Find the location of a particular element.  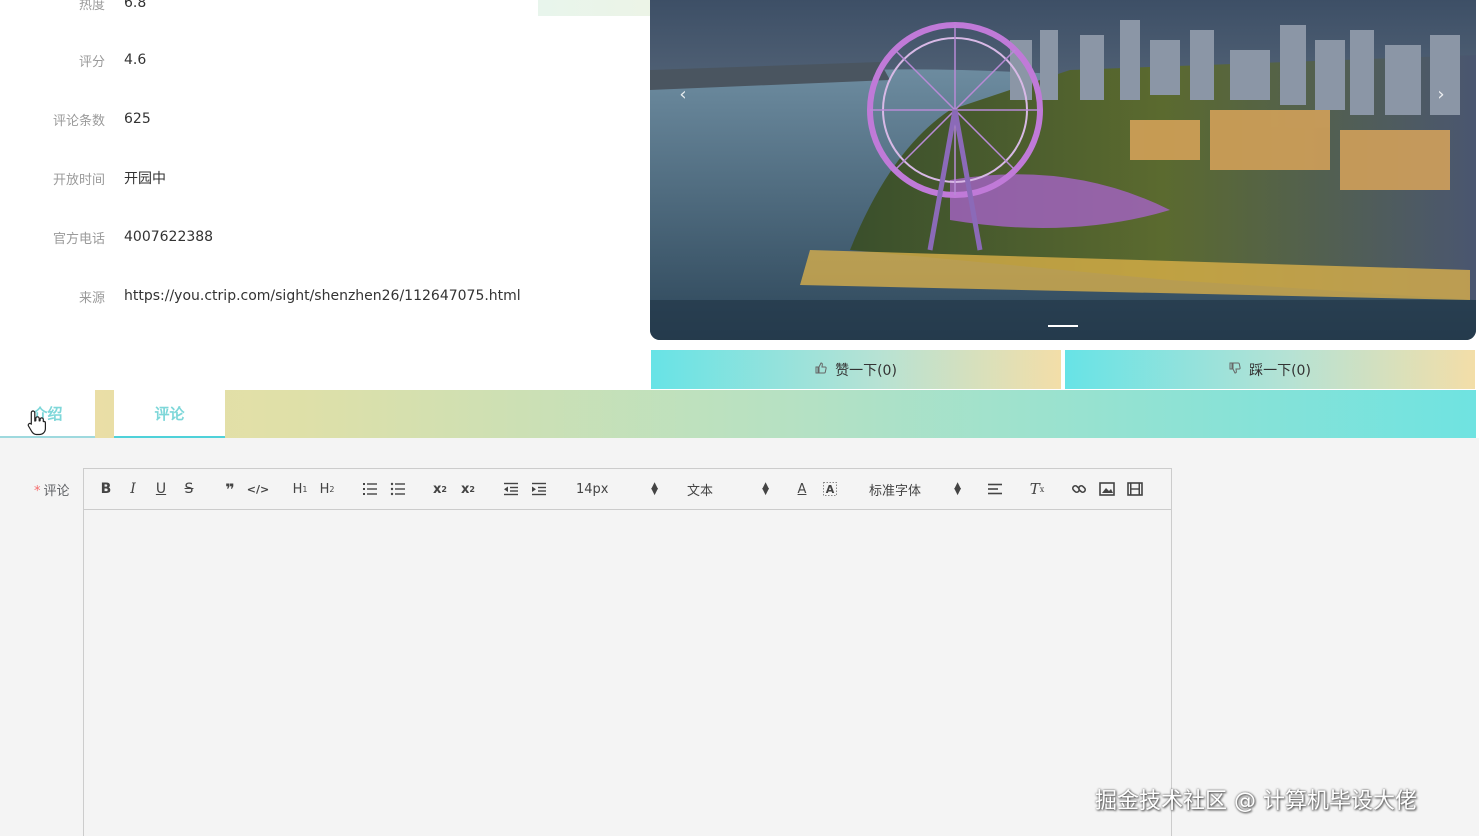

link-icon is located at coordinates (1079, 489).